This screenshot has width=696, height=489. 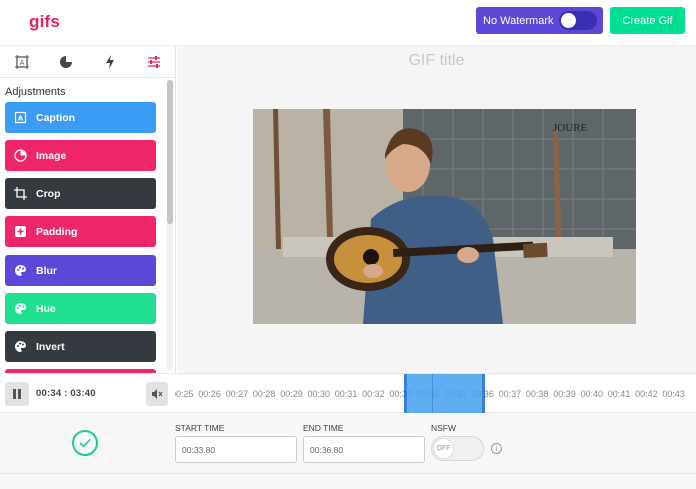 I want to click on timeline-tick-label: 00:40, so click(x=592, y=394).